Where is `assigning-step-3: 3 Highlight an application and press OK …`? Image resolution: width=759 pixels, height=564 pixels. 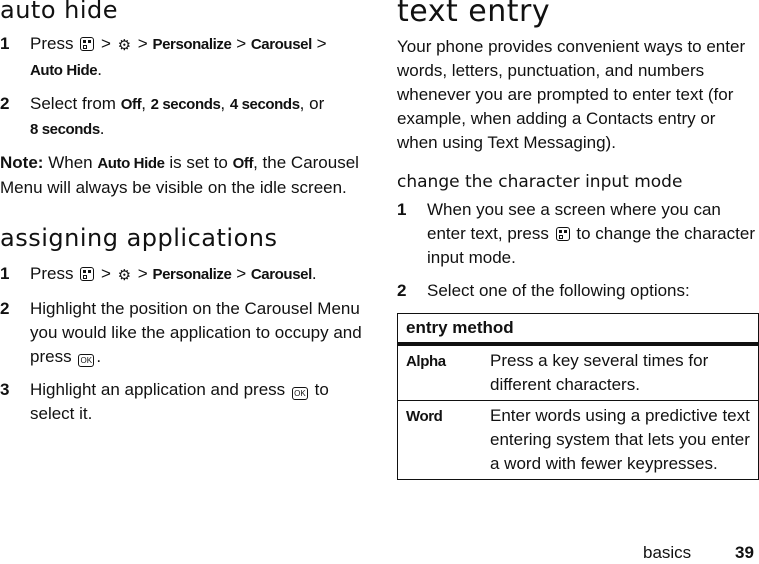
assigning-step-3: 3 Highlight an application and press OK … is located at coordinates (185, 402).